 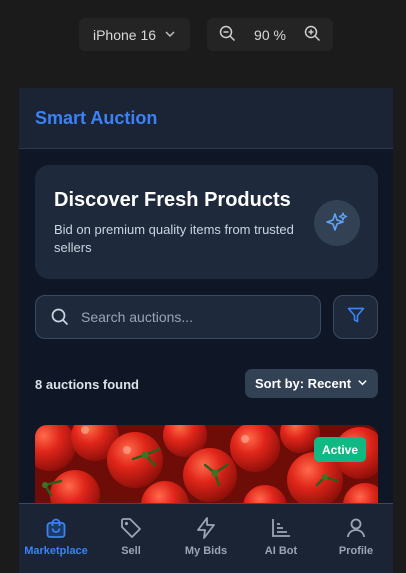 I want to click on filter-icon, so click(x=356, y=317).